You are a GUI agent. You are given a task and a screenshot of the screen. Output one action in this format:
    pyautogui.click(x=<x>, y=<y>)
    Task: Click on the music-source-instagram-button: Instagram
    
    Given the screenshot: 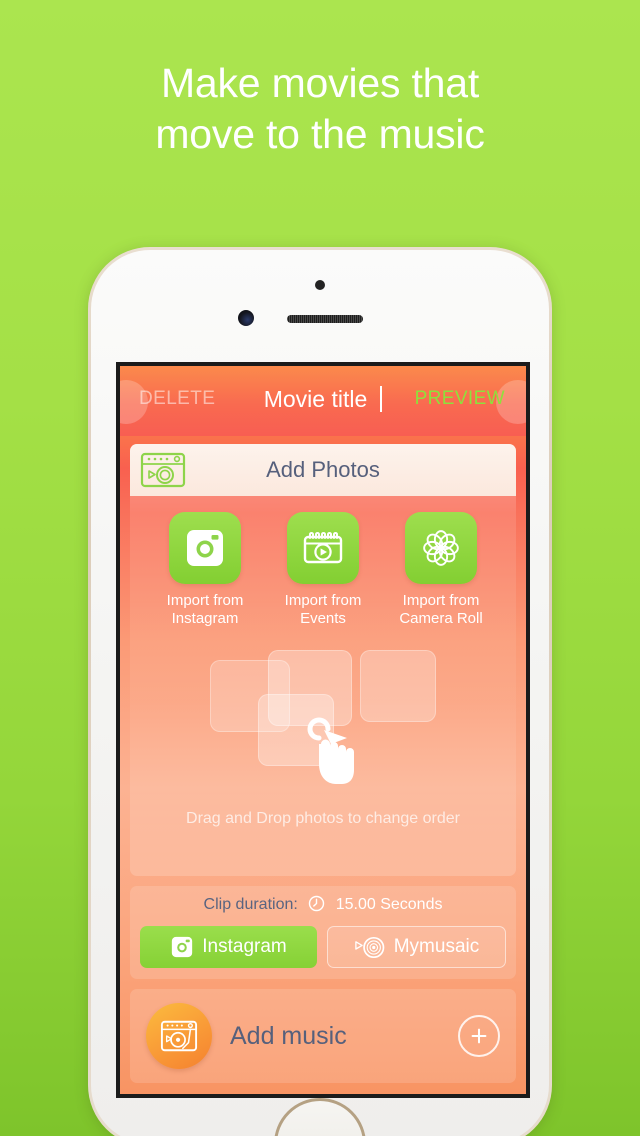 What is the action you would take?
    pyautogui.click(x=228, y=947)
    